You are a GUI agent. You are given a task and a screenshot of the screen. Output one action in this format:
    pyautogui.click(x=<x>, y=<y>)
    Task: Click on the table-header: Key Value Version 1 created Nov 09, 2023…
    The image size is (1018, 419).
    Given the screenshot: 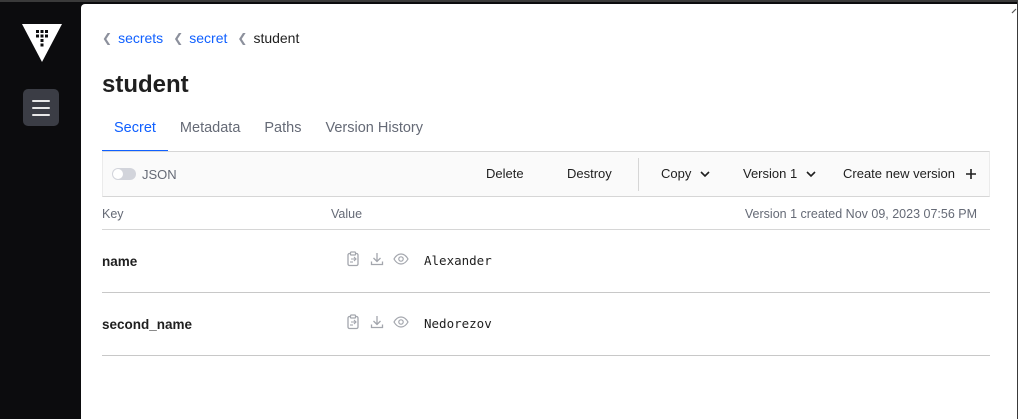 What is the action you would take?
    pyautogui.click(x=546, y=217)
    